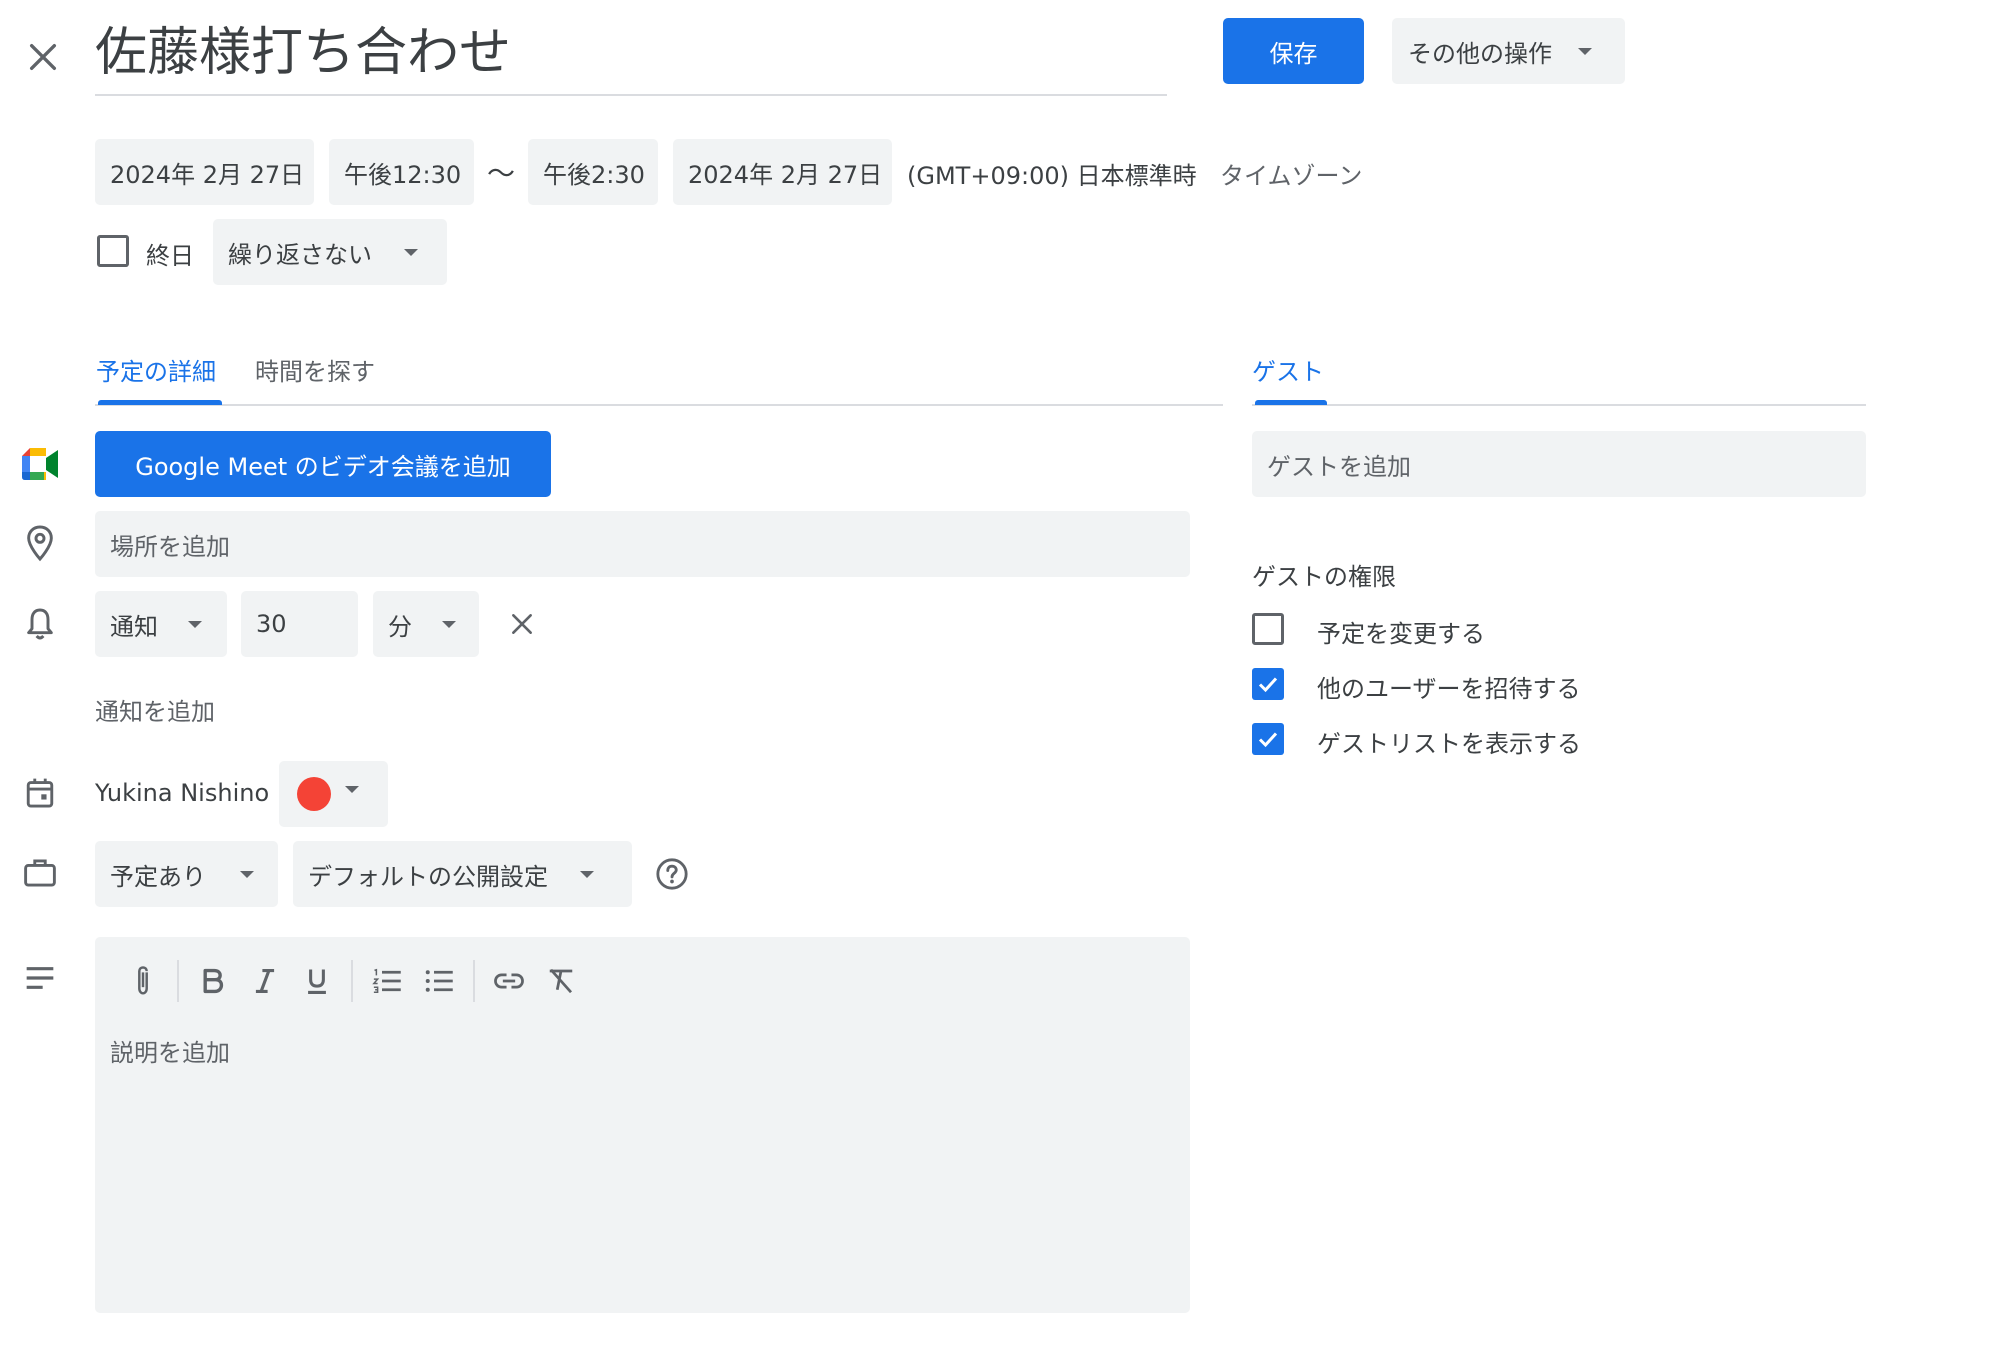 This screenshot has height=1365, width=1999. I want to click on save-button-label: 保存, so click(1293, 53).